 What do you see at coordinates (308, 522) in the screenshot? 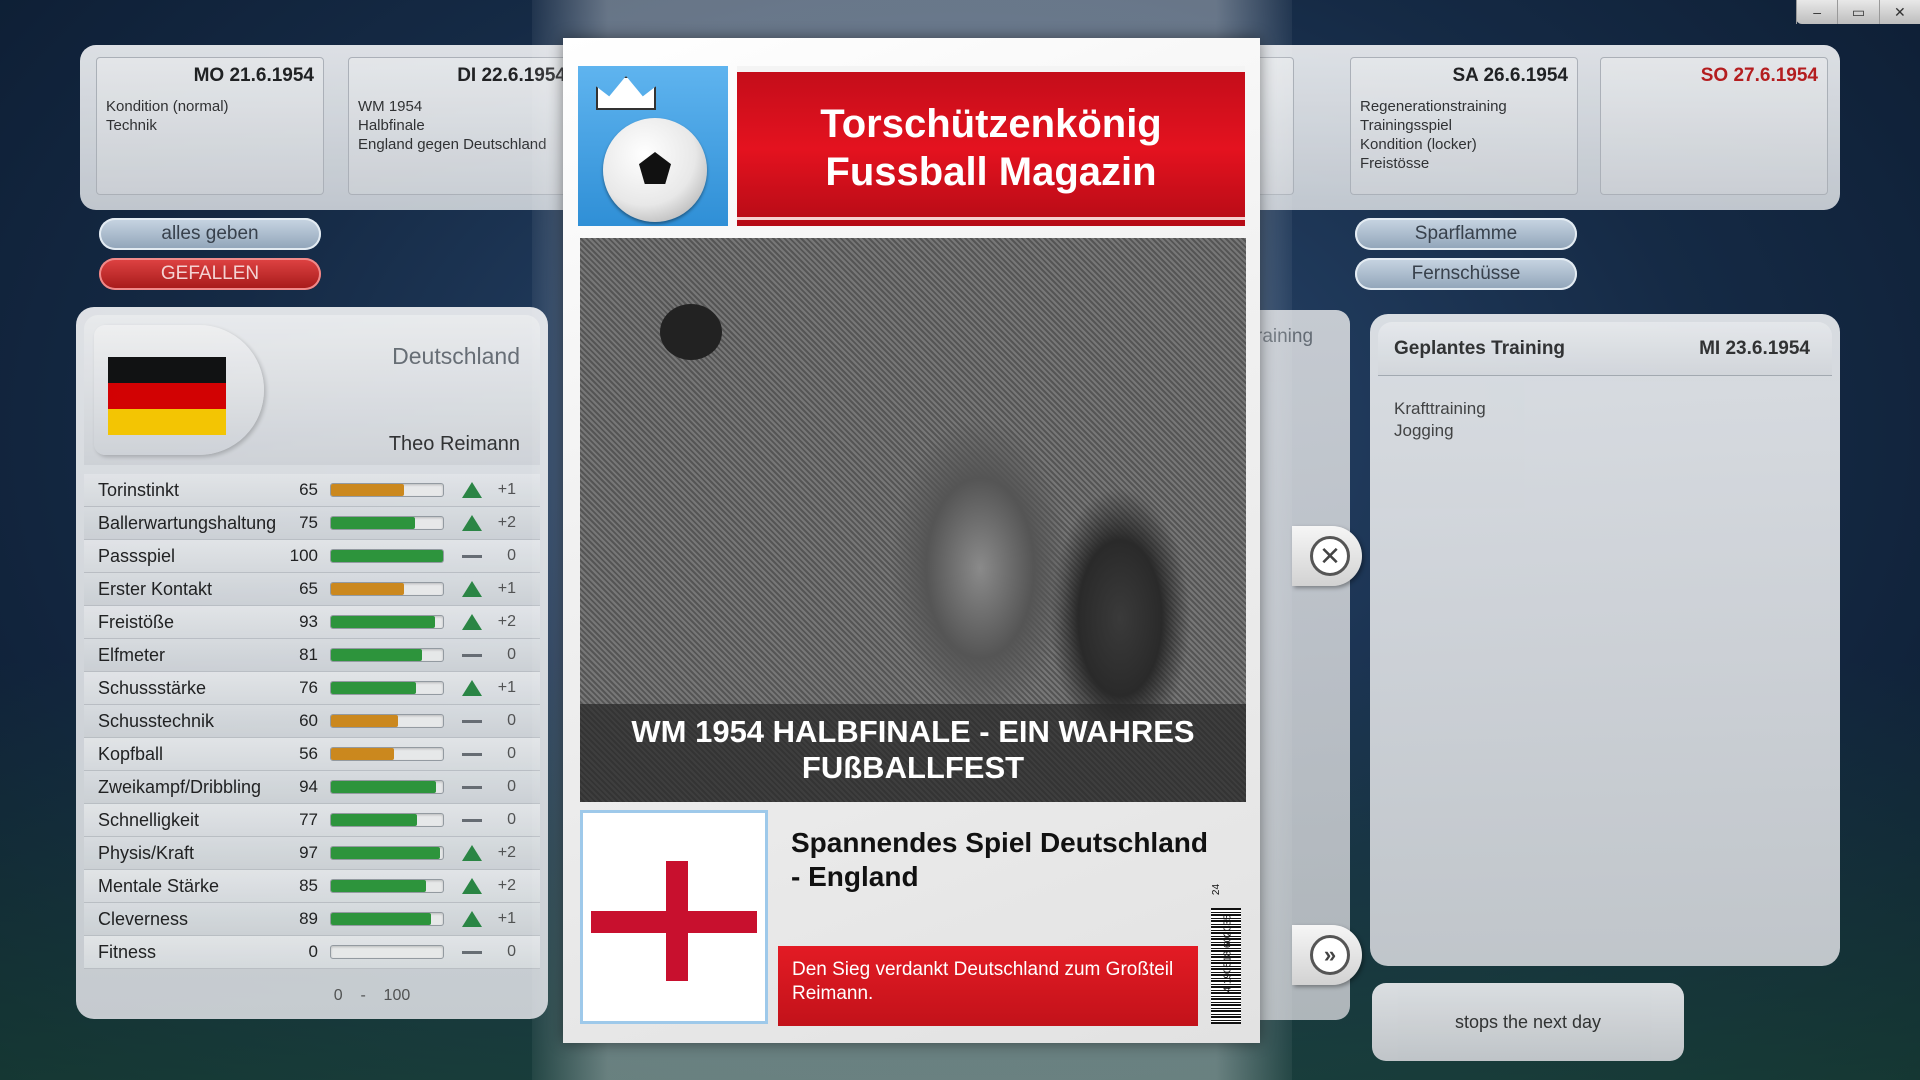
I see `stat-value: 75` at bounding box center [308, 522].